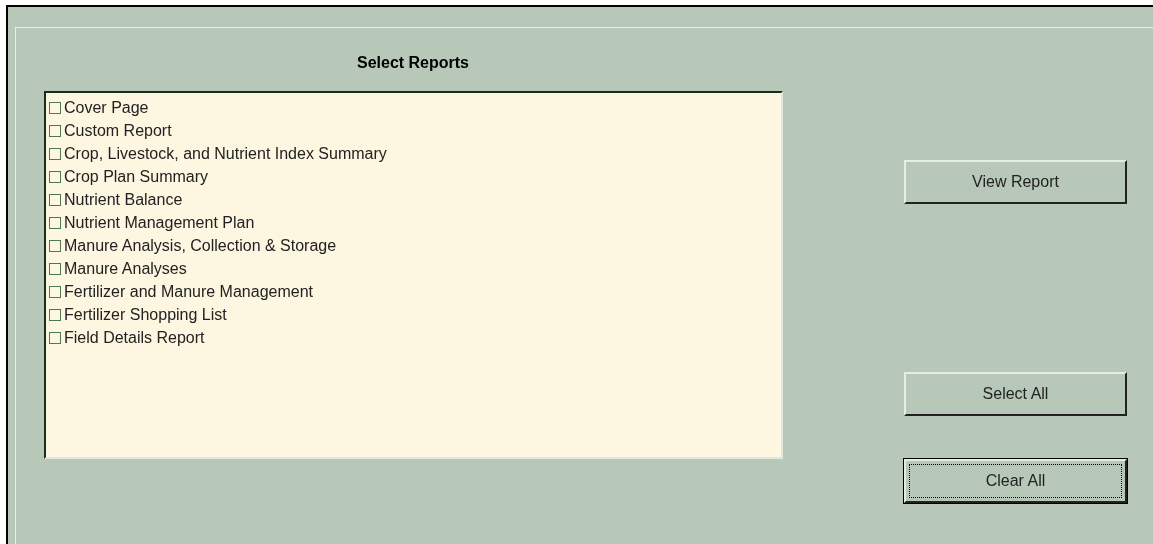 The height and width of the screenshot is (544, 1153). I want to click on report-label: Nutrient Balance, so click(123, 199).